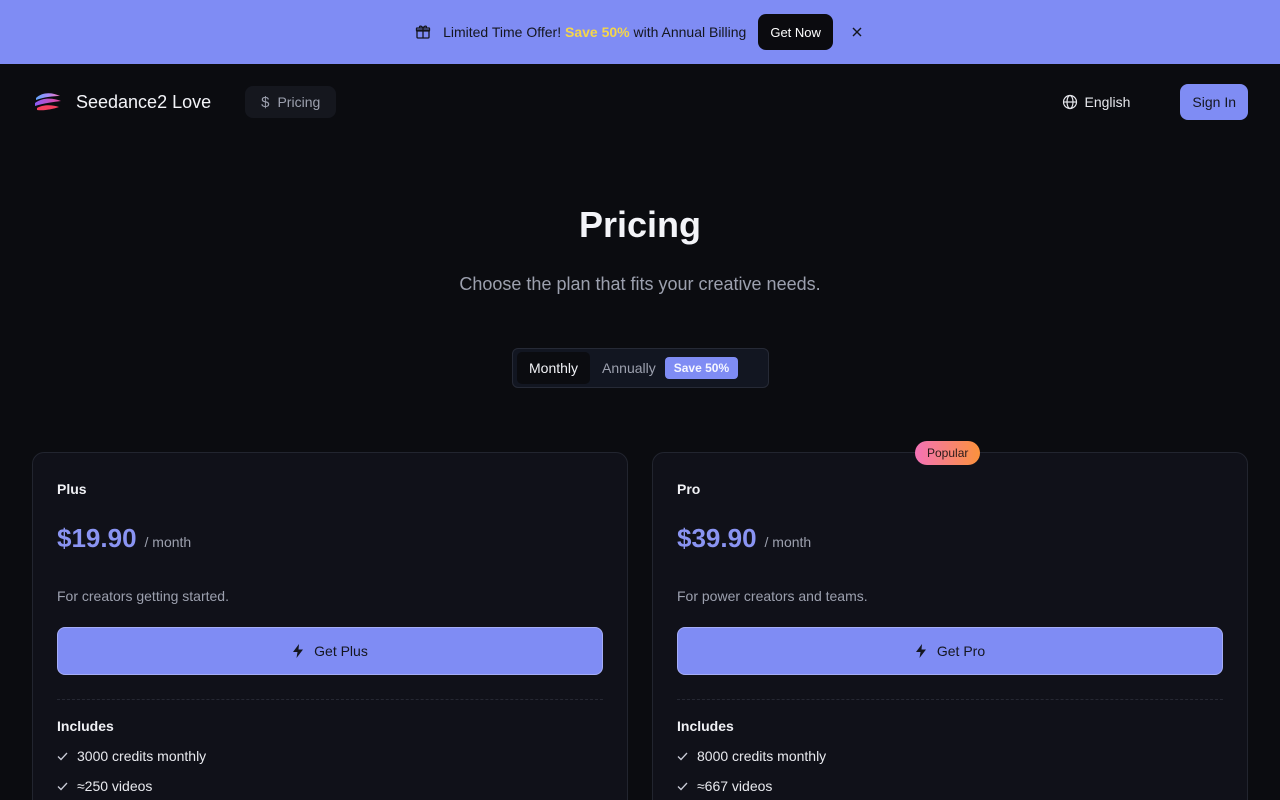  What do you see at coordinates (772, 596) in the screenshot?
I see `plan-description: For power creators and teams.` at bounding box center [772, 596].